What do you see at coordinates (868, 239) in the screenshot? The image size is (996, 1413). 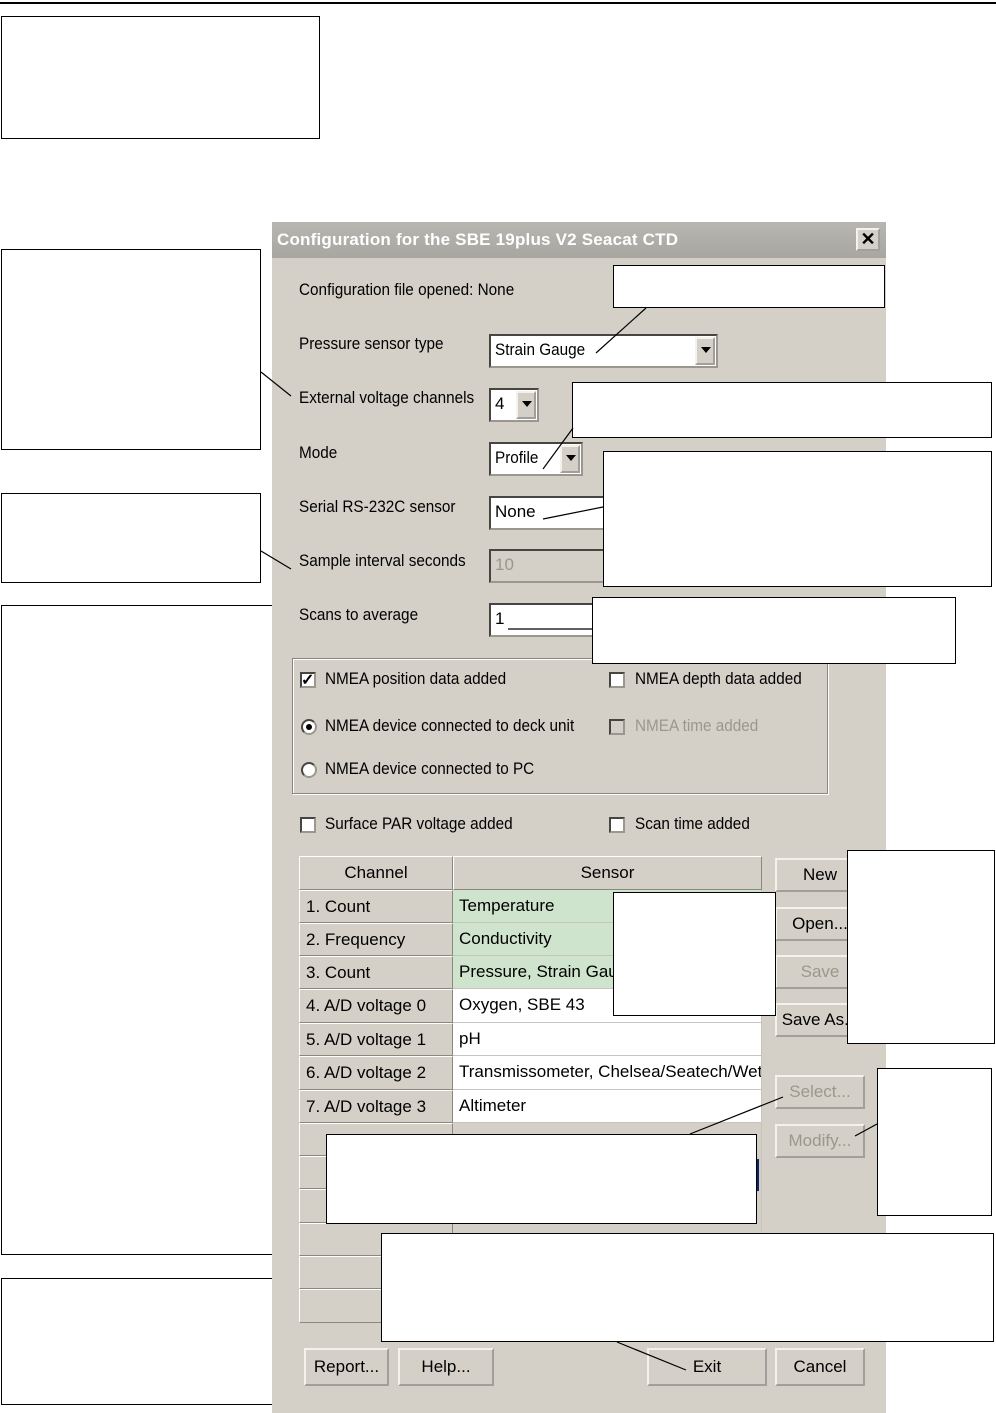 I see `close-icon: ✕` at bounding box center [868, 239].